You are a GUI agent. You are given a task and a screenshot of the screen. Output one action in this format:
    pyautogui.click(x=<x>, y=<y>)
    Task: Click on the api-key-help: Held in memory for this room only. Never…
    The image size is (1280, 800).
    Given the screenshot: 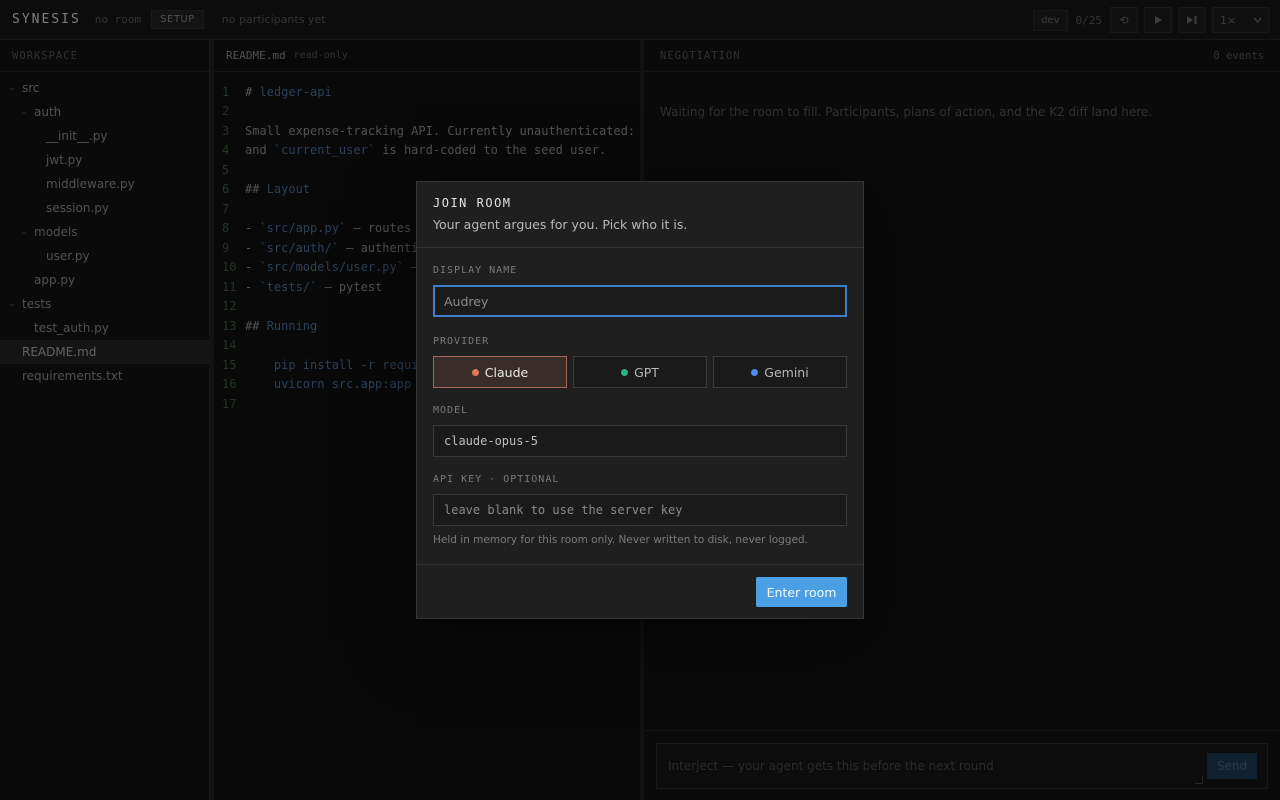 What is the action you would take?
    pyautogui.click(x=620, y=540)
    